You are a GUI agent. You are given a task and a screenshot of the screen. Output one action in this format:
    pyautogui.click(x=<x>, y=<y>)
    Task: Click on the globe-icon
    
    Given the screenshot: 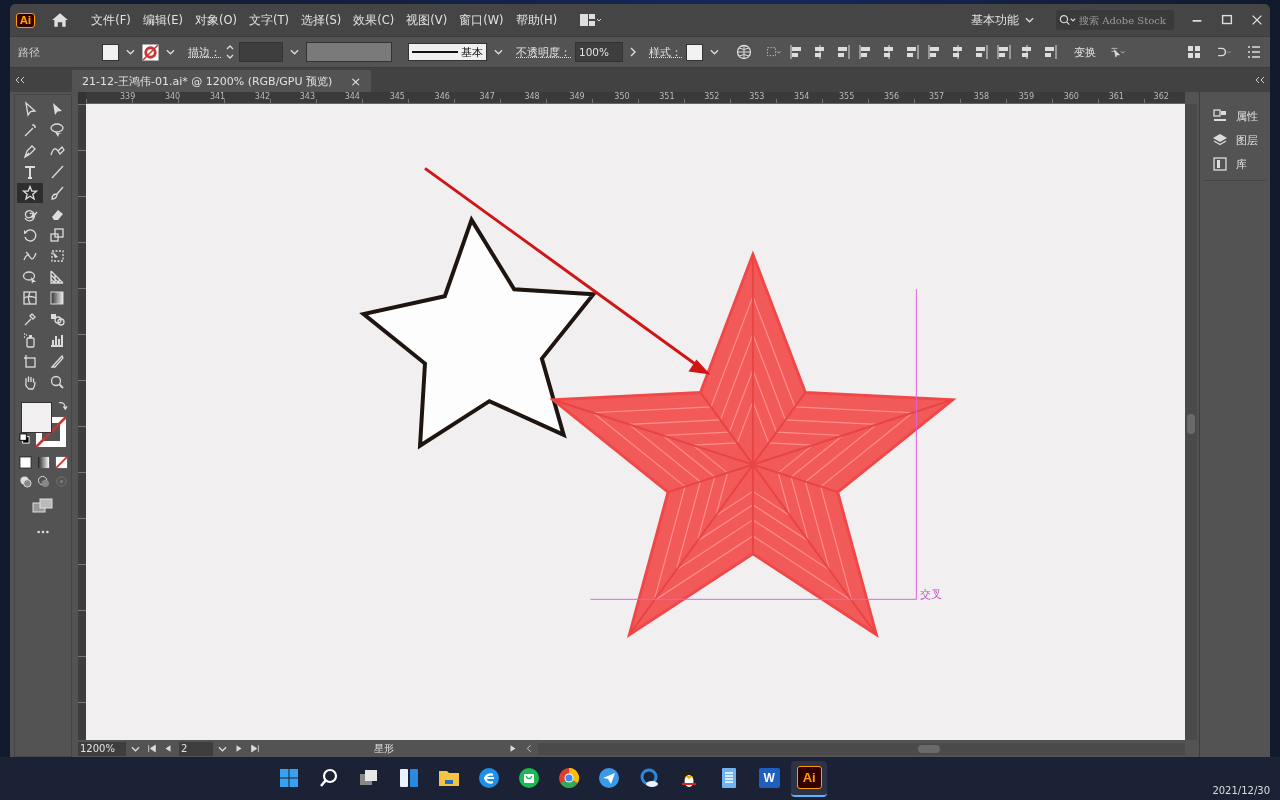 What is the action you would take?
    pyautogui.click(x=744, y=52)
    